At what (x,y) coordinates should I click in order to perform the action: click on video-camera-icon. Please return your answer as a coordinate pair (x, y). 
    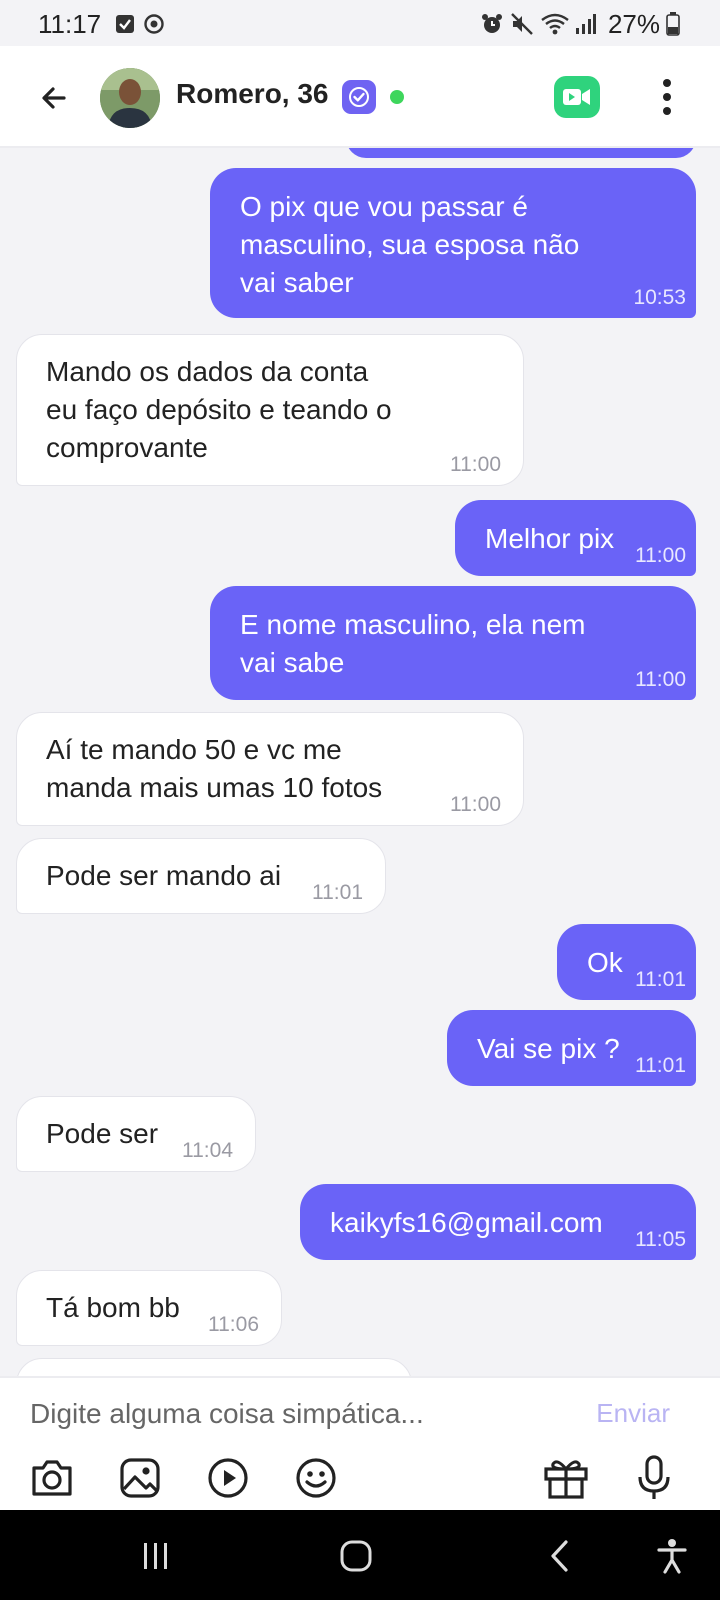
    Looking at the image, I should click on (576, 97).